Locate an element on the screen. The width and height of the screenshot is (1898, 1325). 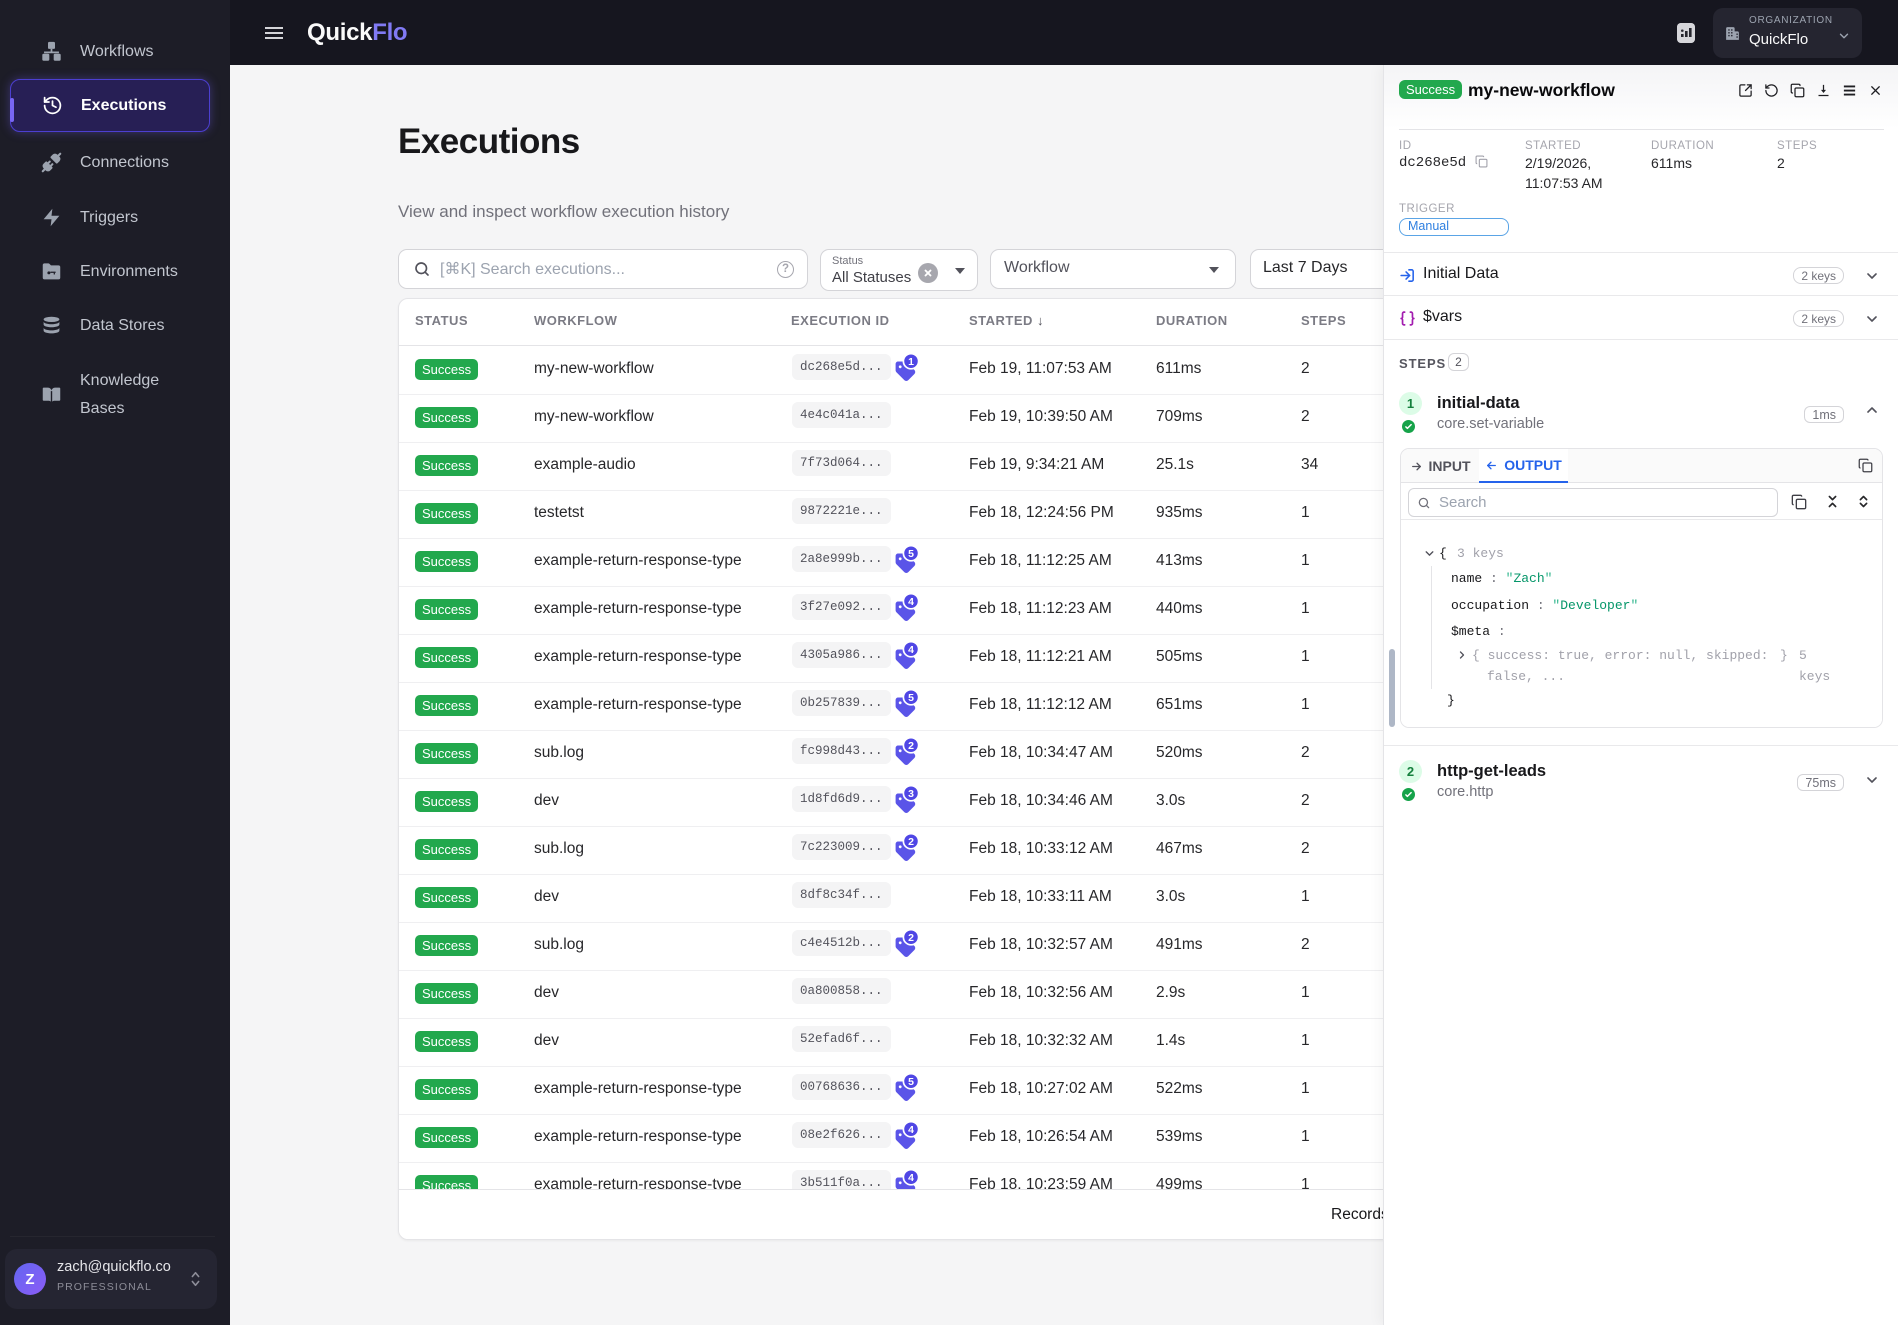
svg-text: 1 is located at coordinates (911, 362).